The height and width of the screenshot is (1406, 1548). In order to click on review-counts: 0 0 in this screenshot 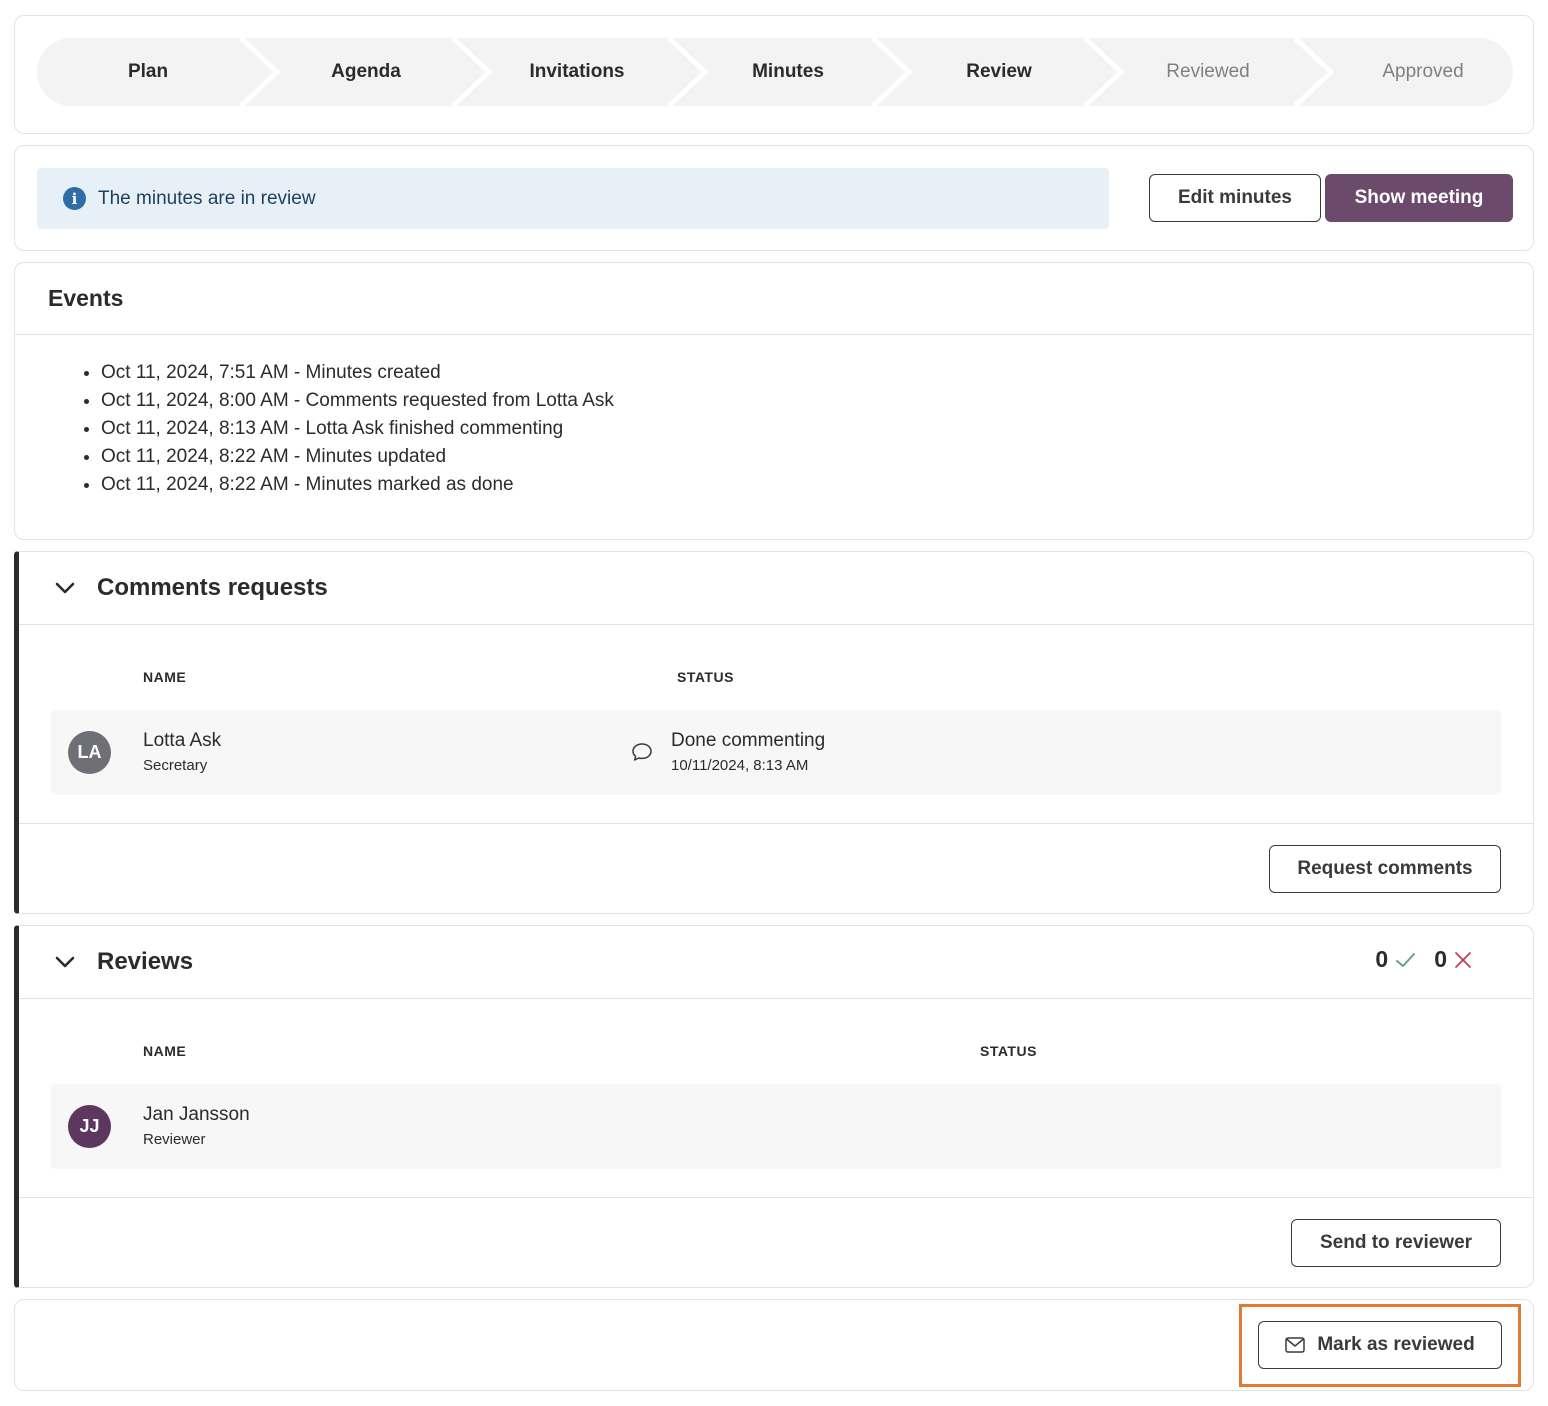, I will do `click(1434, 959)`.